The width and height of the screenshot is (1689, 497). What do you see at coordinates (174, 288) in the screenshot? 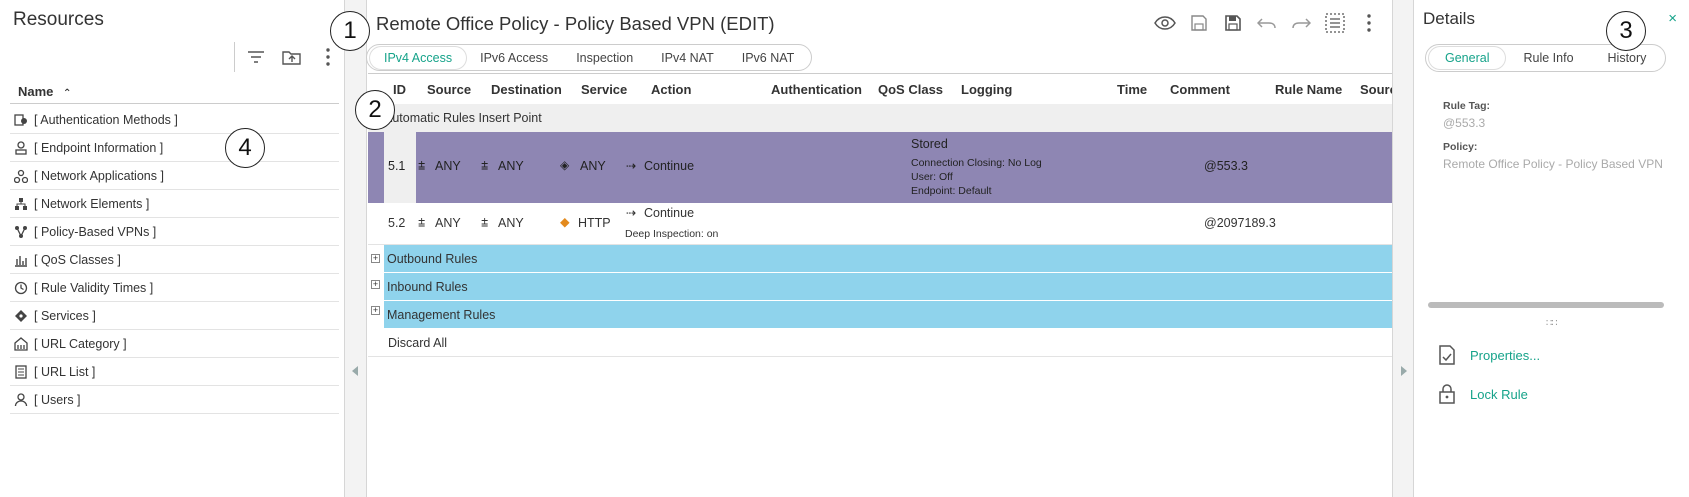
I see `resource-item: [ Rule Validity Times ]` at bounding box center [174, 288].